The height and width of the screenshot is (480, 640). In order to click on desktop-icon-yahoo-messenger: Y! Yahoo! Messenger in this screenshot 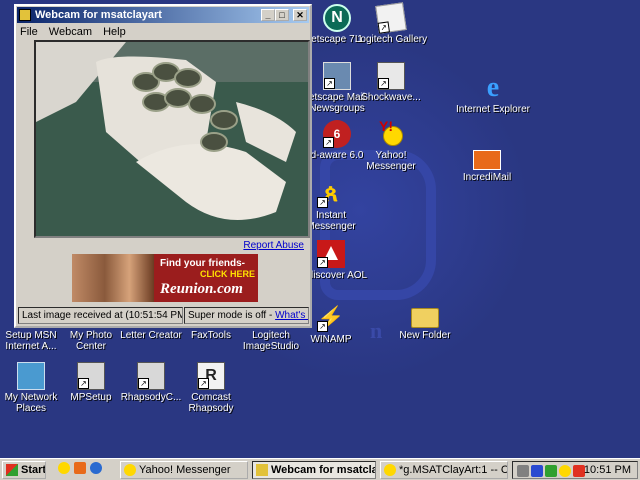, I will do `click(391, 145)`.